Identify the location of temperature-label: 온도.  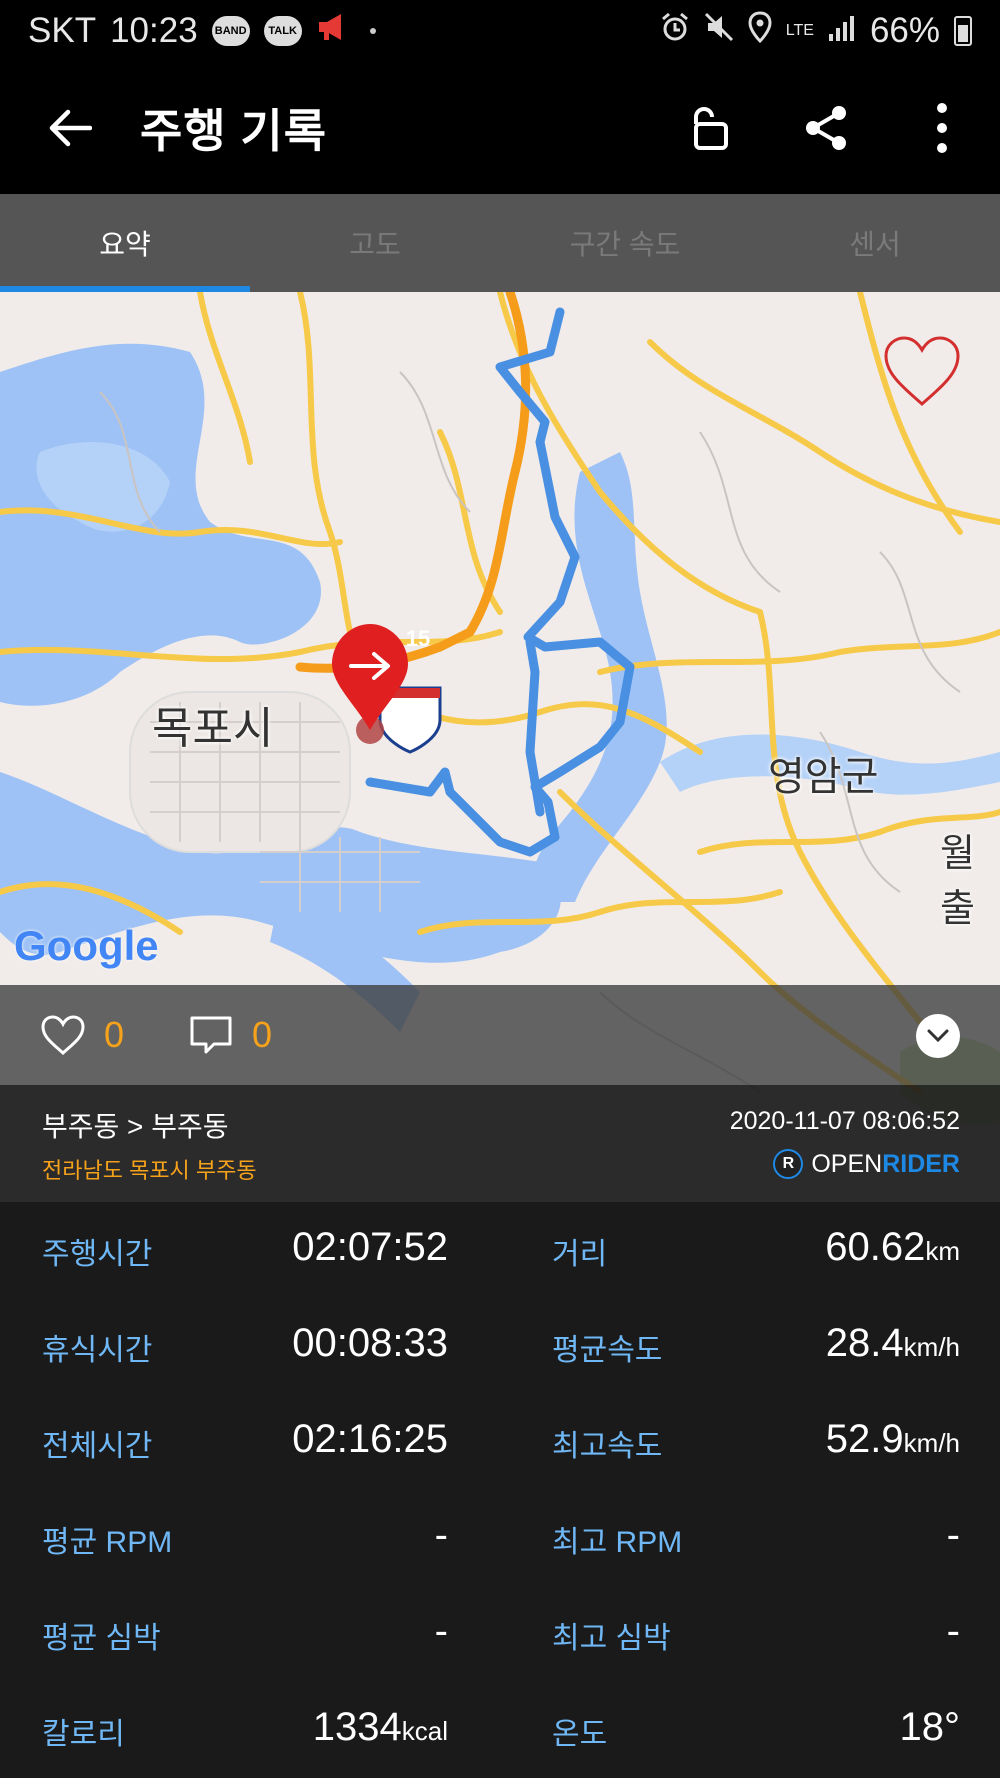
(580, 1734).